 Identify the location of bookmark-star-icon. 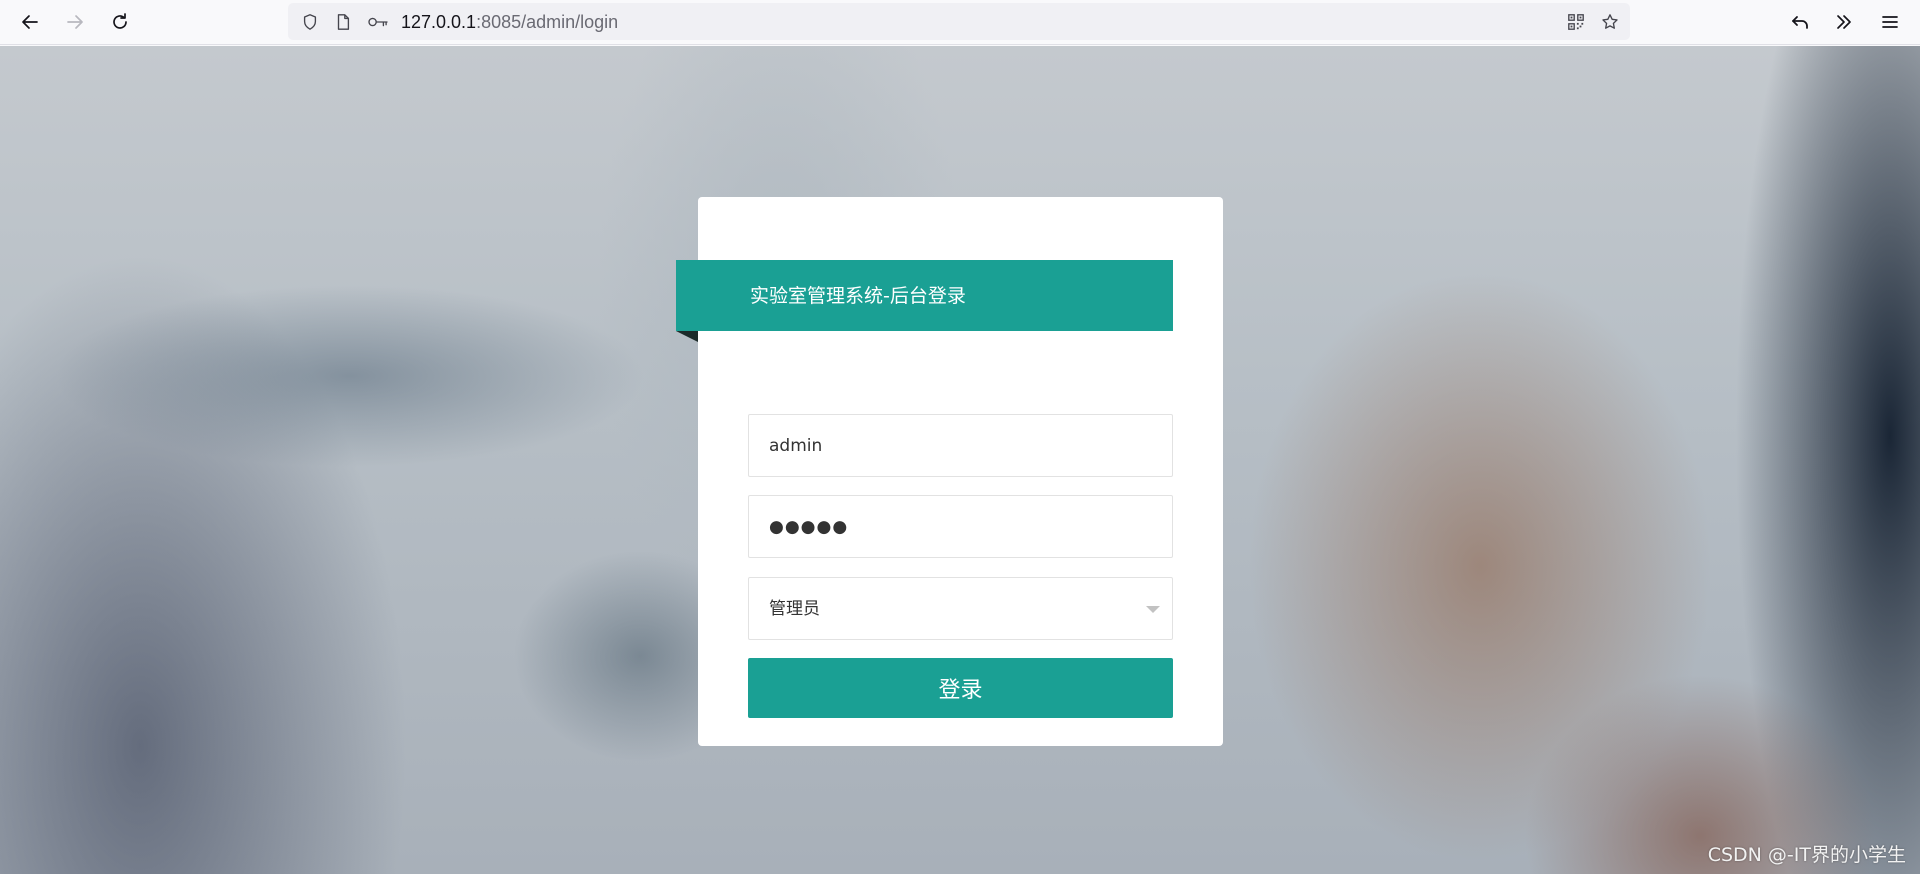
(1610, 22).